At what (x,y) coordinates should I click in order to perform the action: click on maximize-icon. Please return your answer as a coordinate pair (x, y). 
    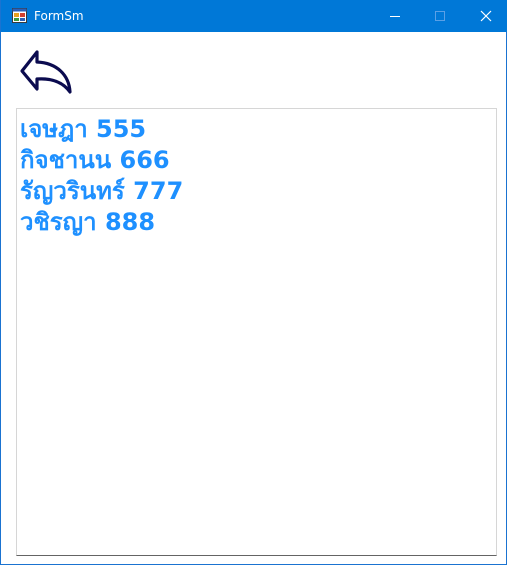
    Looking at the image, I should click on (440, 16).